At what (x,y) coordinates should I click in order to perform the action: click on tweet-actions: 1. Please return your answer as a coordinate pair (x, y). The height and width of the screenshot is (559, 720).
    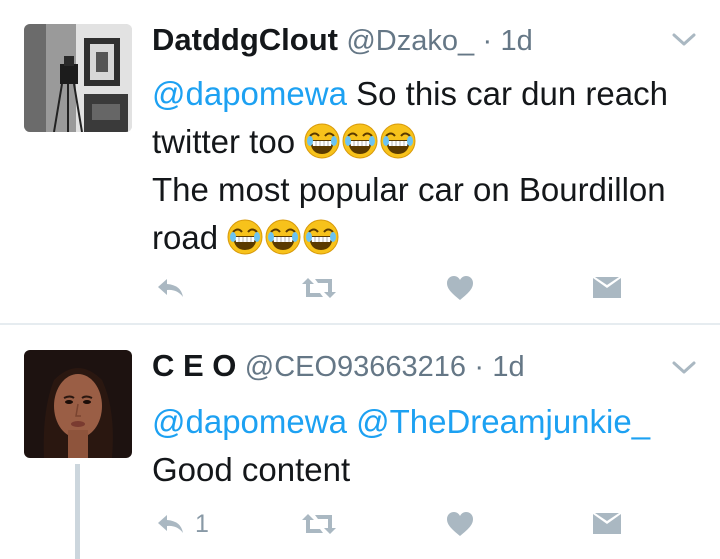
    Looking at the image, I should click on (360, 524).